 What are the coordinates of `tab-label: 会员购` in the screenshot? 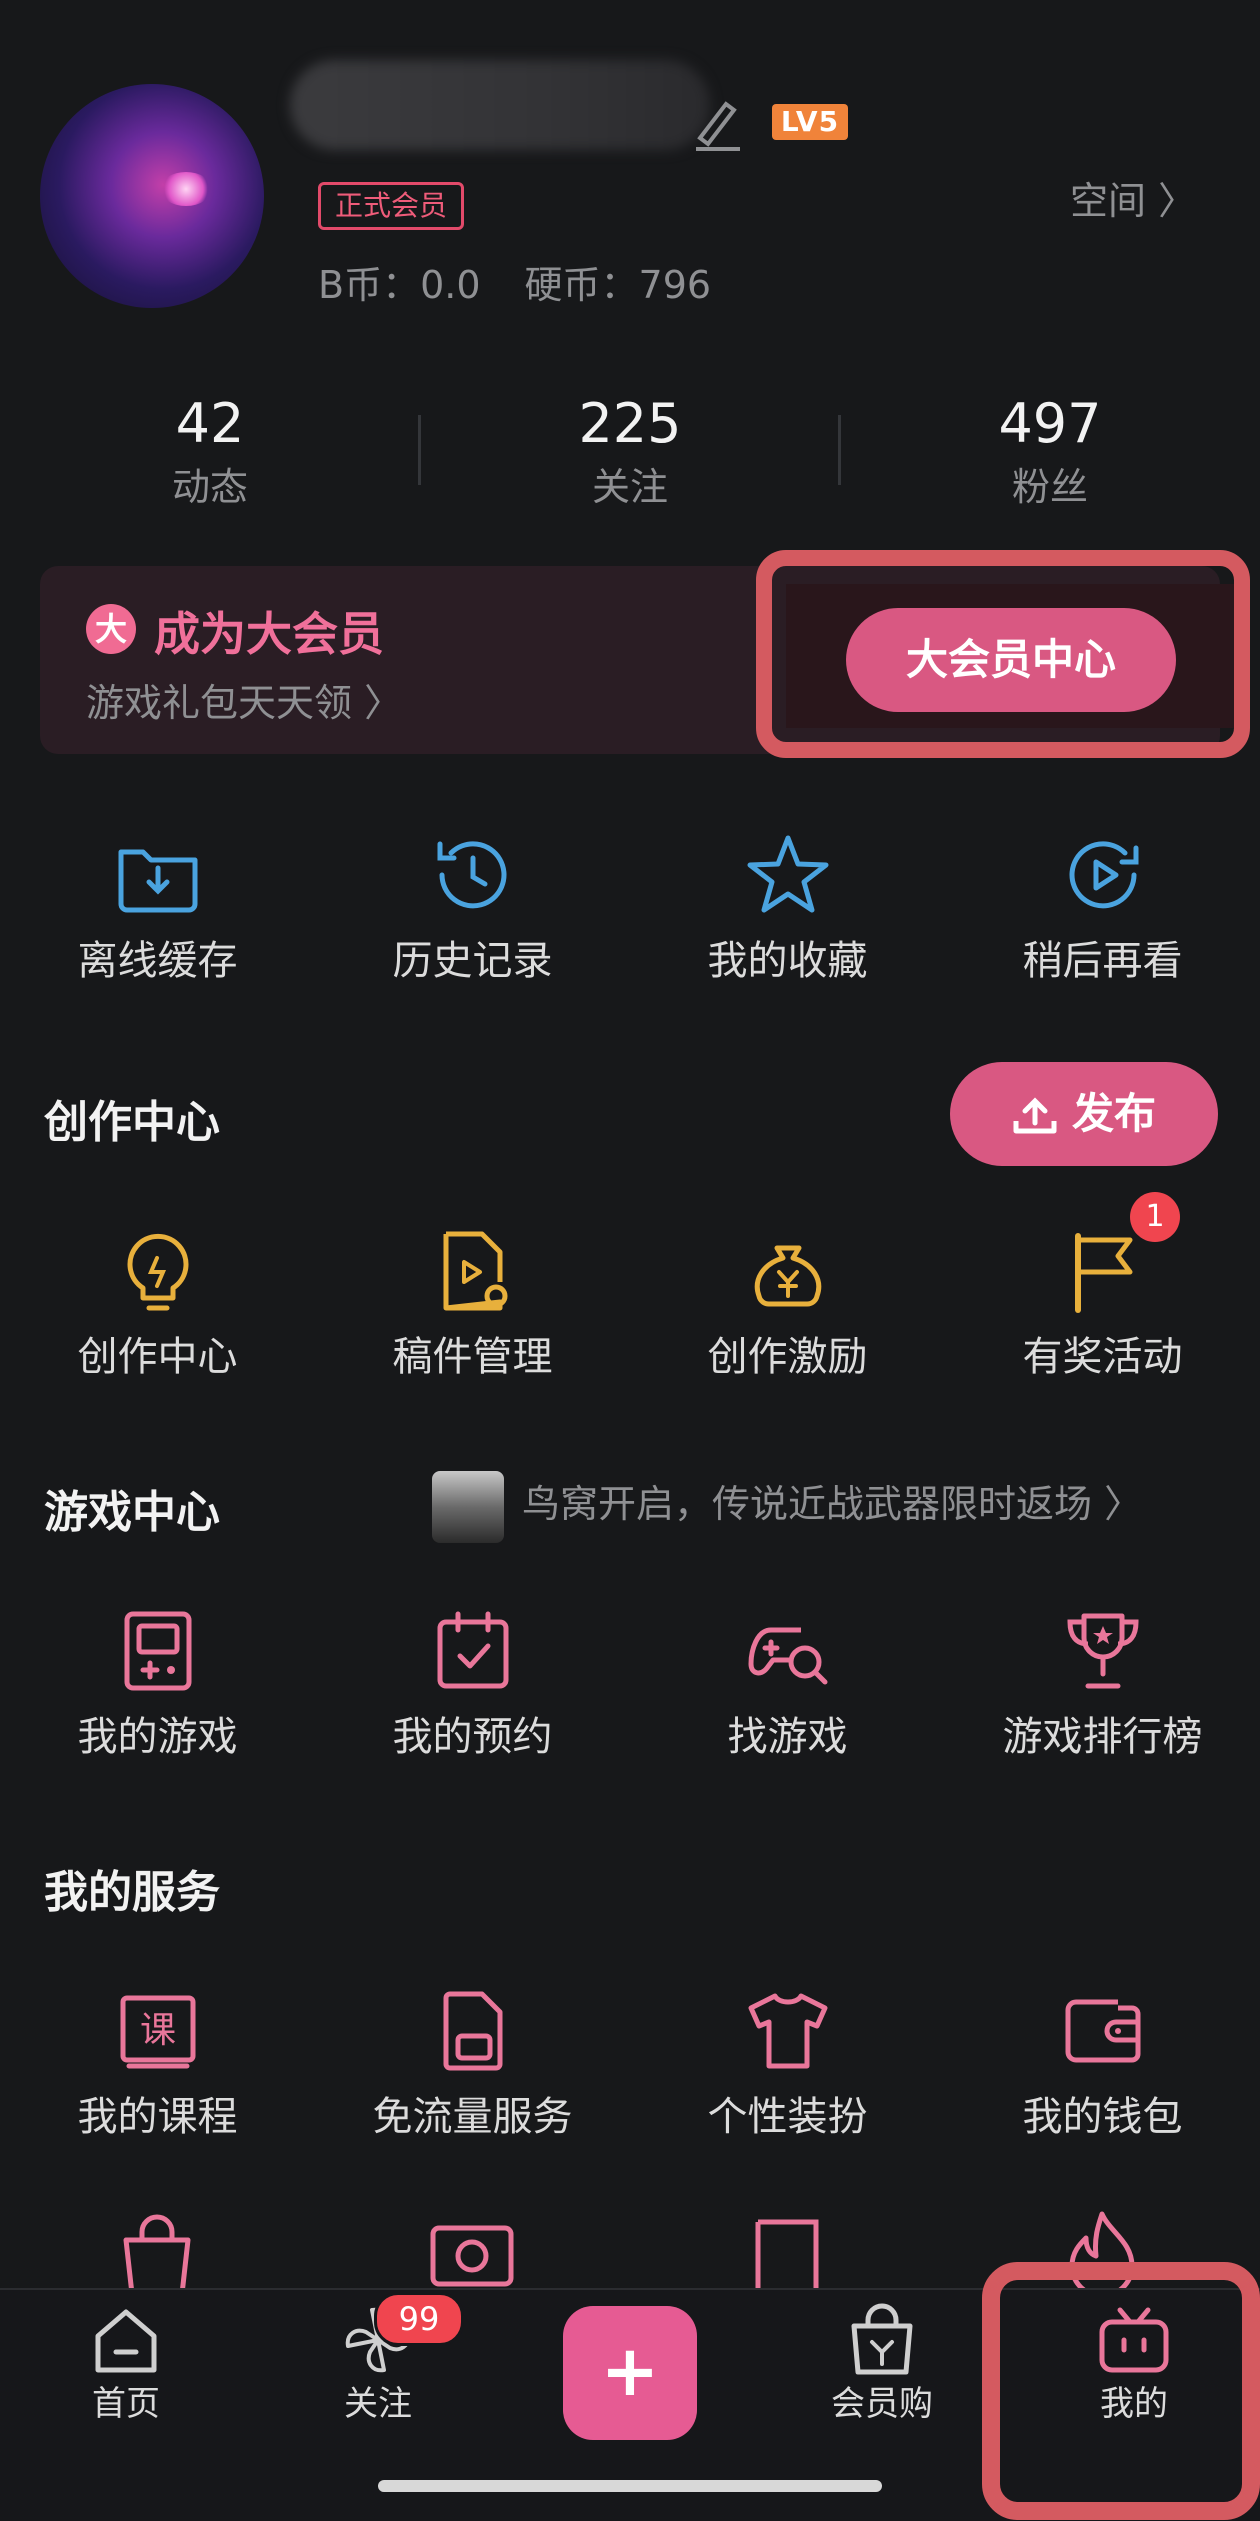 It's located at (882, 2404).